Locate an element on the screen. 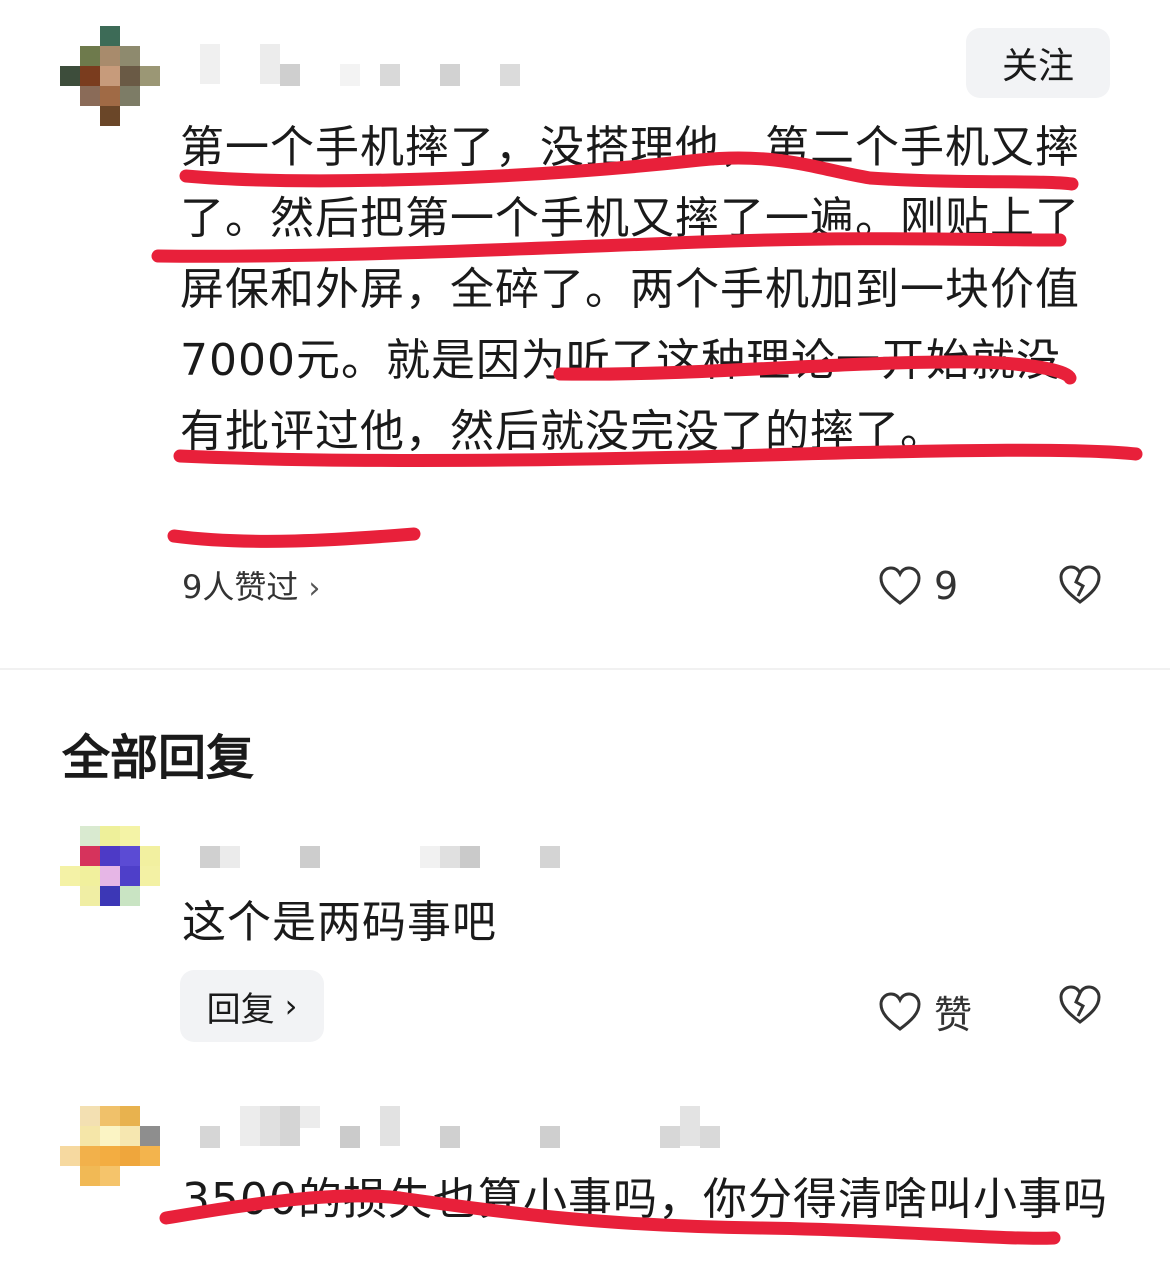  replies-section-title: 全部回复 is located at coordinates (158, 758).